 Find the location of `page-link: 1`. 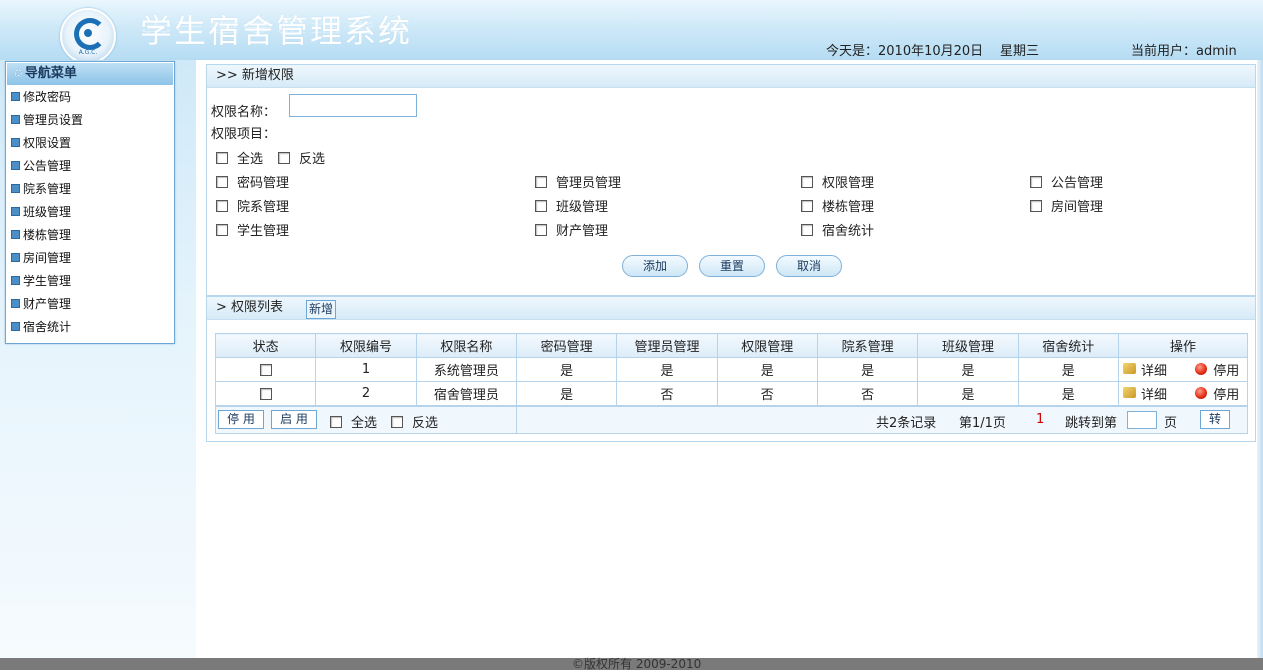

page-link: 1 is located at coordinates (1040, 419).